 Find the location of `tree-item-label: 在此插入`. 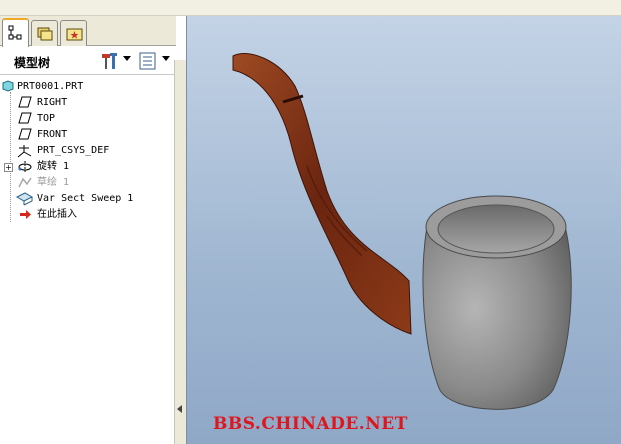

tree-item-label: 在此插入 is located at coordinates (57, 214).